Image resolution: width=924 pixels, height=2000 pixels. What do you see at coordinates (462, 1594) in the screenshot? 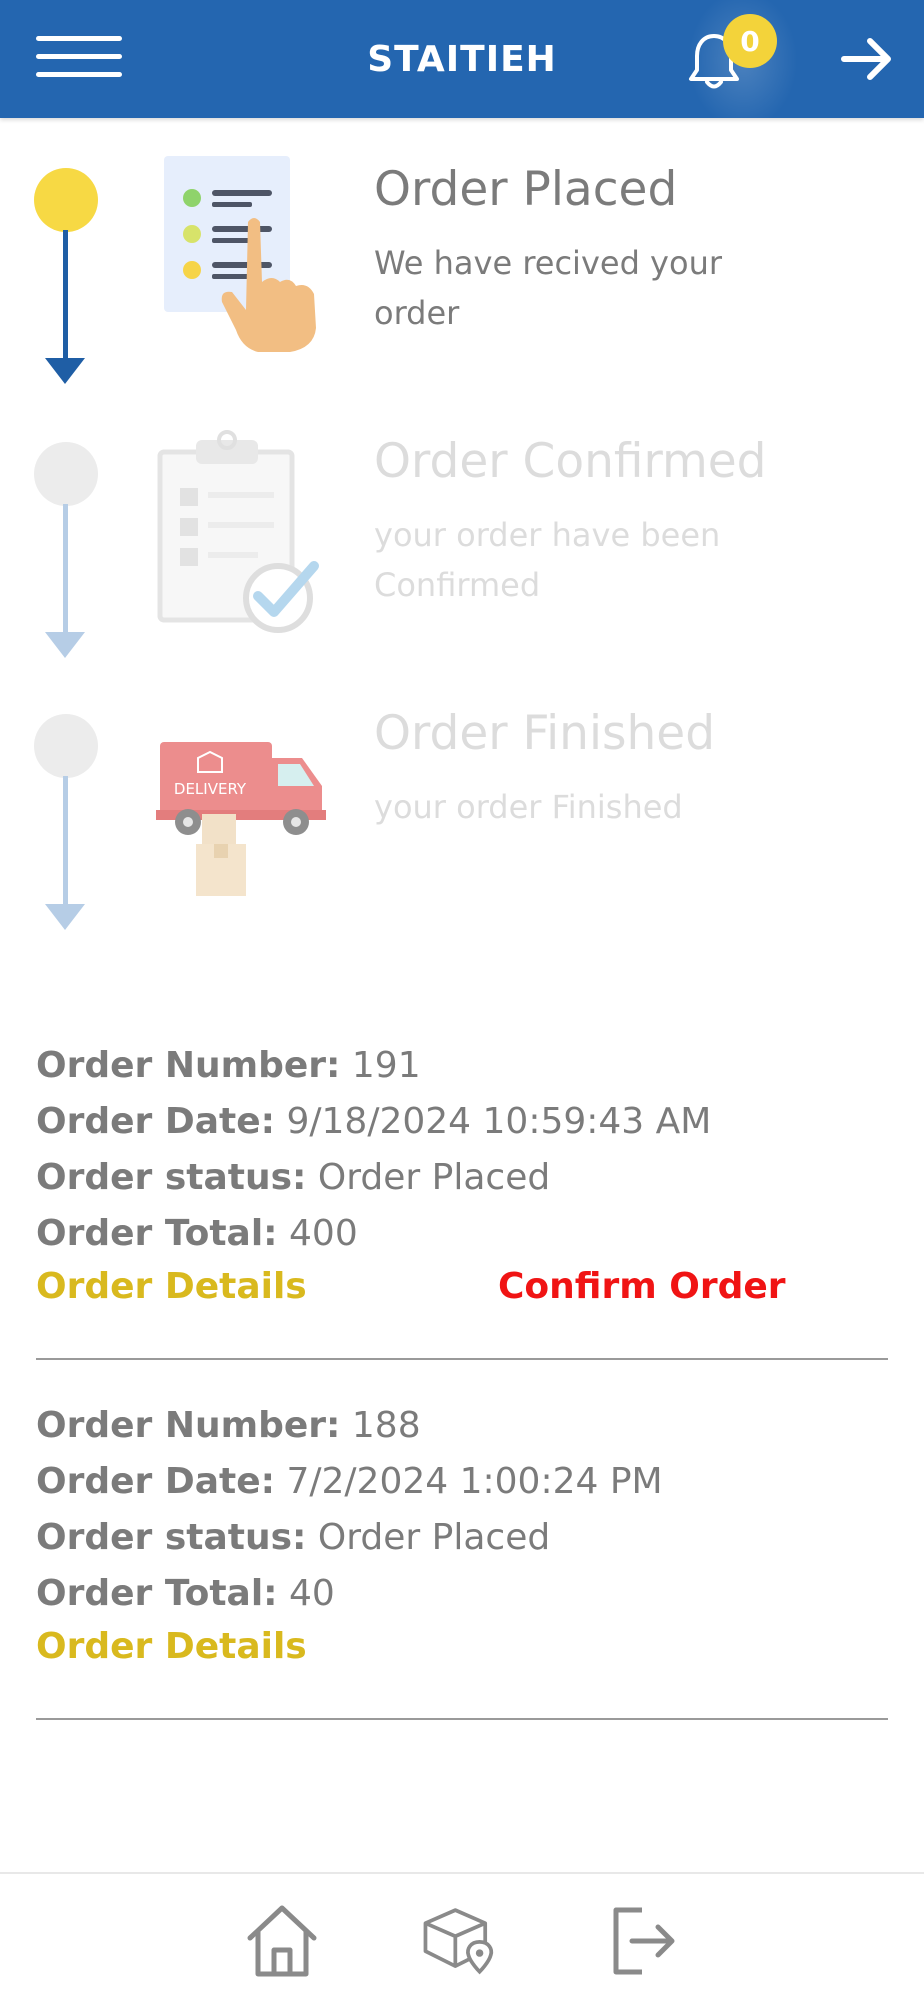
I see `order-total-row: Order Total: 40` at bounding box center [462, 1594].